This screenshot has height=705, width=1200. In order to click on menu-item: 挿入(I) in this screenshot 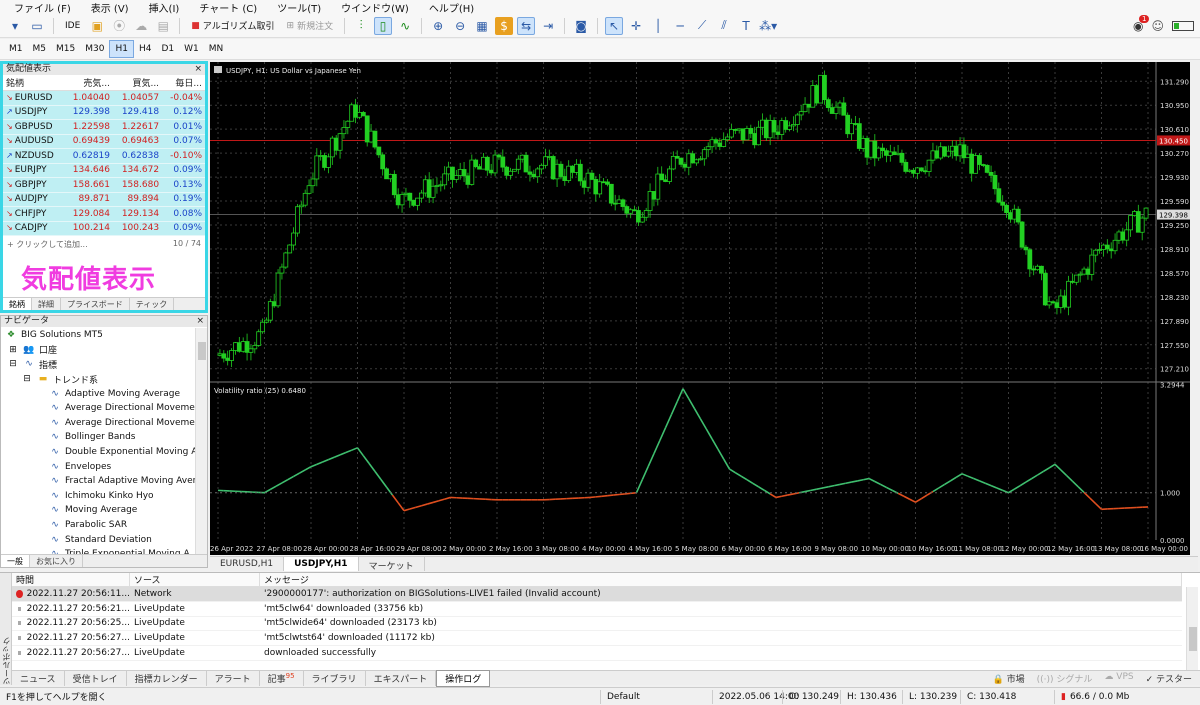, I will do `click(164, 7)`.